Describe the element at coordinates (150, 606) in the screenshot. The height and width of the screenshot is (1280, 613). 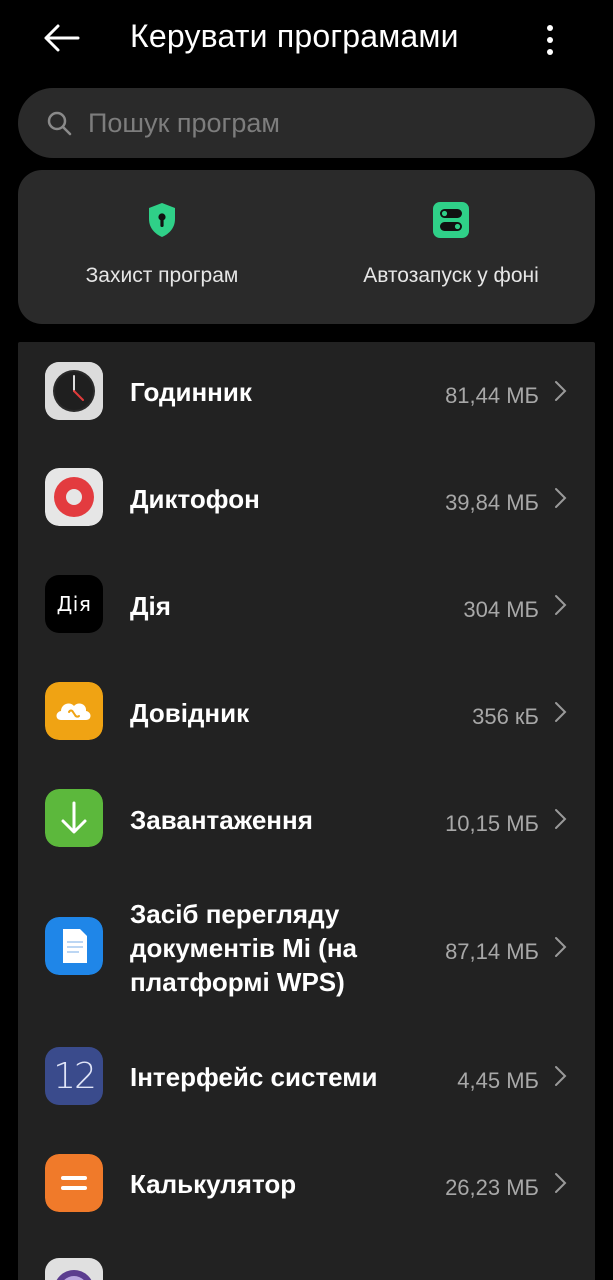
I see `app-name: Дія` at that location.